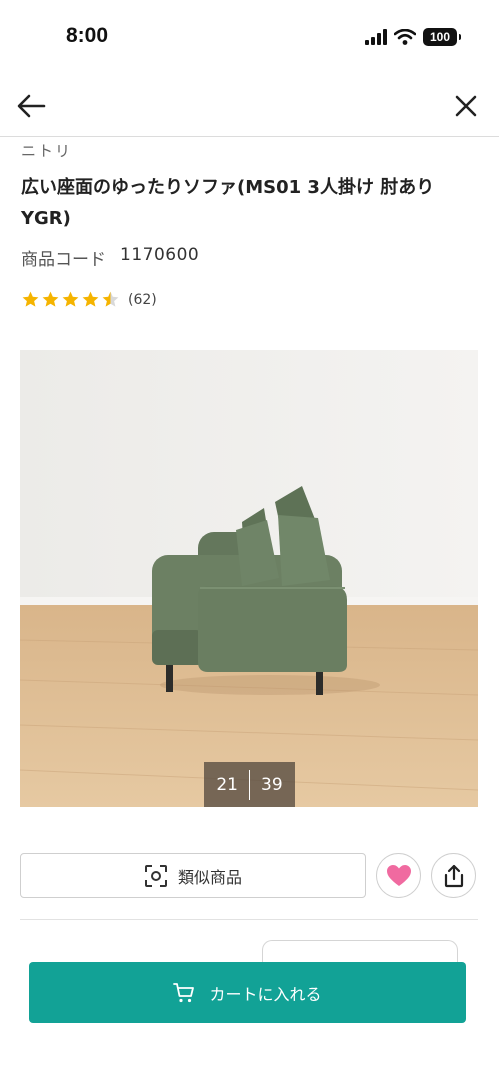  What do you see at coordinates (160, 255) in the screenshot?
I see `product-code-value: 1170600` at bounding box center [160, 255].